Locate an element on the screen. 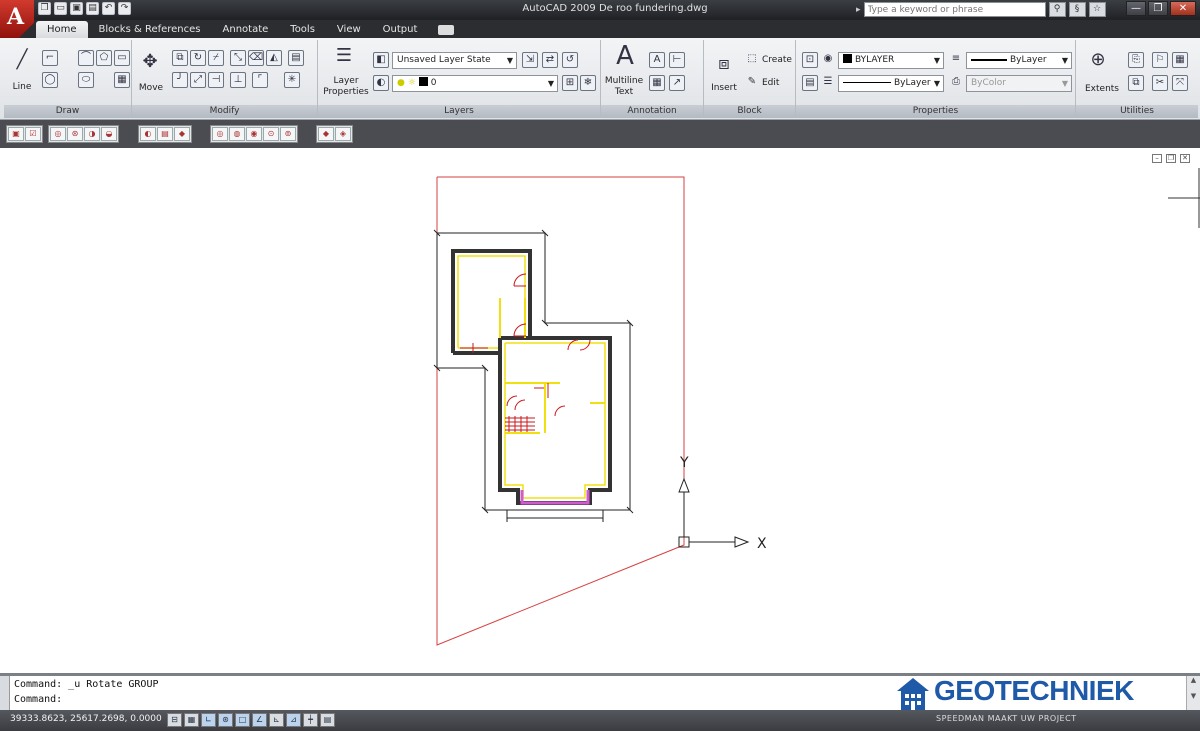  ducs-toggle-icon: ⊾ is located at coordinates (276, 720).